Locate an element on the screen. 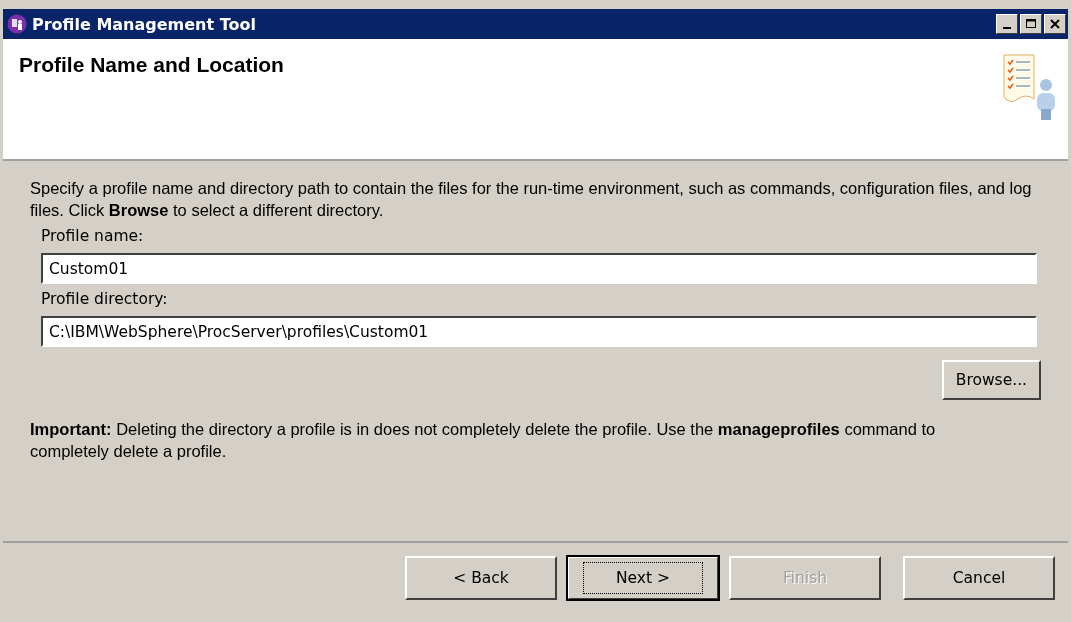 Image resolution: width=1071 pixels, height=622 pixels. maximize-icon is located at coordinates (1031, 24).